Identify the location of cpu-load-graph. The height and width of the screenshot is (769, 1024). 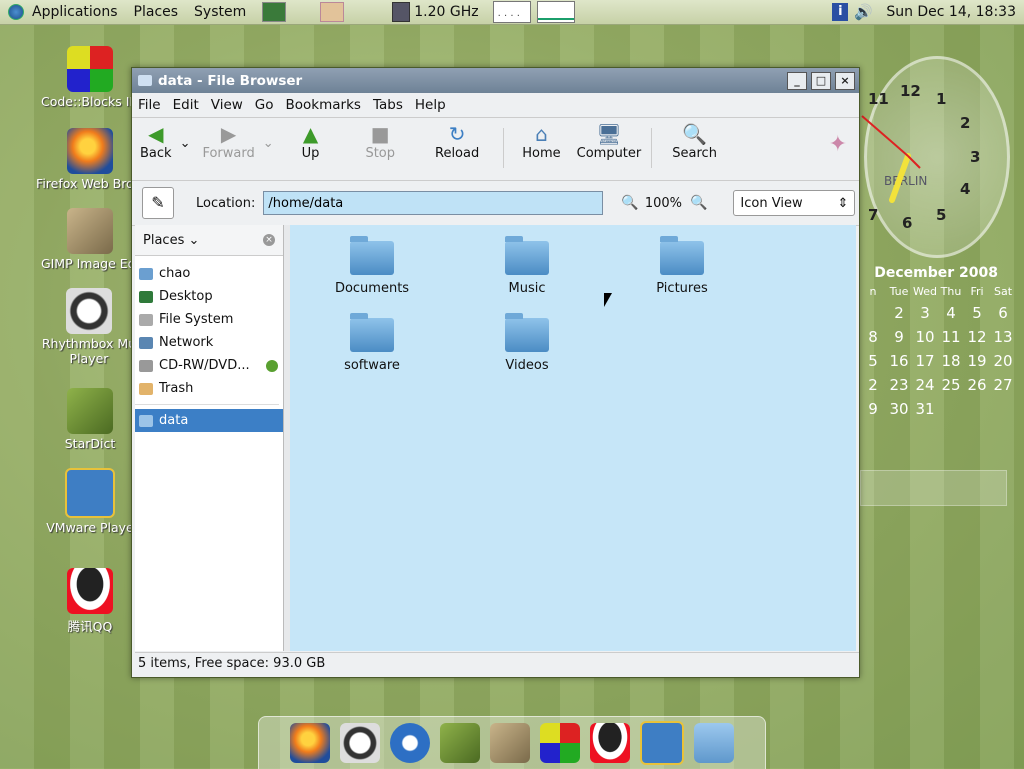
(511, 12).